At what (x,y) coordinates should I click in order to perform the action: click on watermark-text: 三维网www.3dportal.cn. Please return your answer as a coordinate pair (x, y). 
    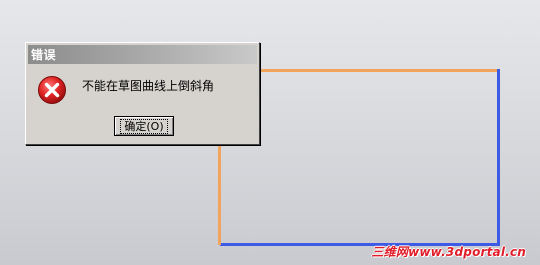
    Looking at the image, I should click on (448, 252).